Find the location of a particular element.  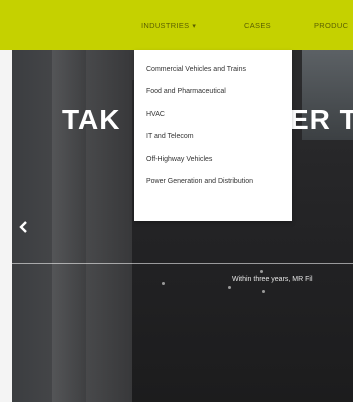

slider-prev-button is located at coordinates (24, 229).